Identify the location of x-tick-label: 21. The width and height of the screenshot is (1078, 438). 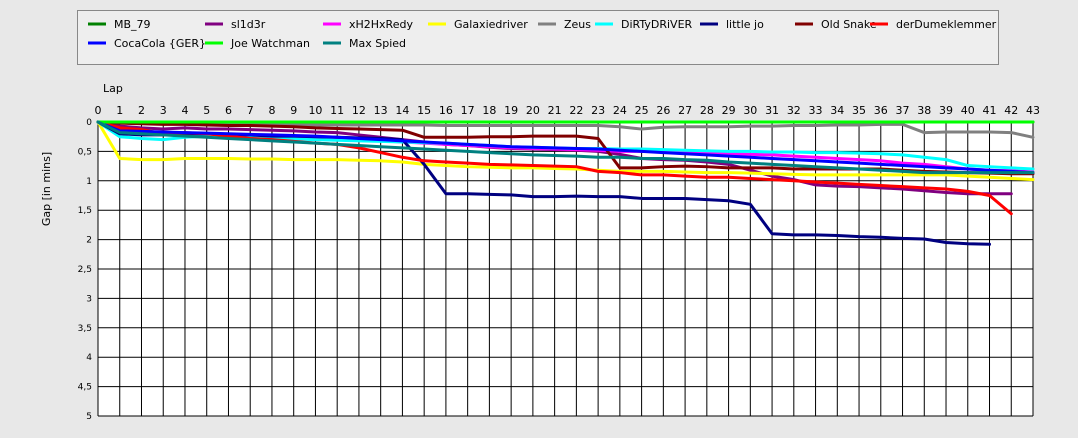
(555, 110).